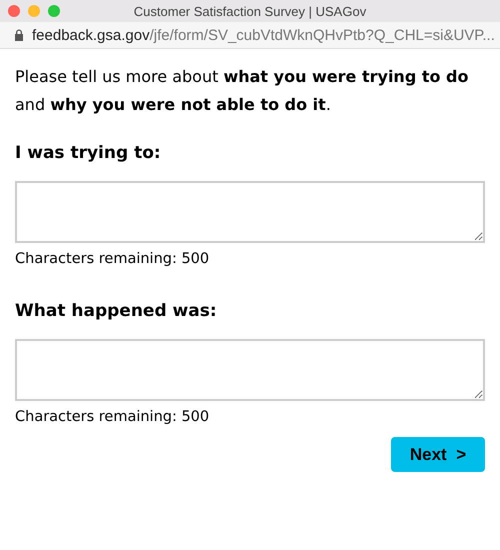 The width and height of the screenshot is (500, 550). What do you see at coordinates (19, 35) in the screenshot?
I see `lock-icon` at bounding box center [19, 35].